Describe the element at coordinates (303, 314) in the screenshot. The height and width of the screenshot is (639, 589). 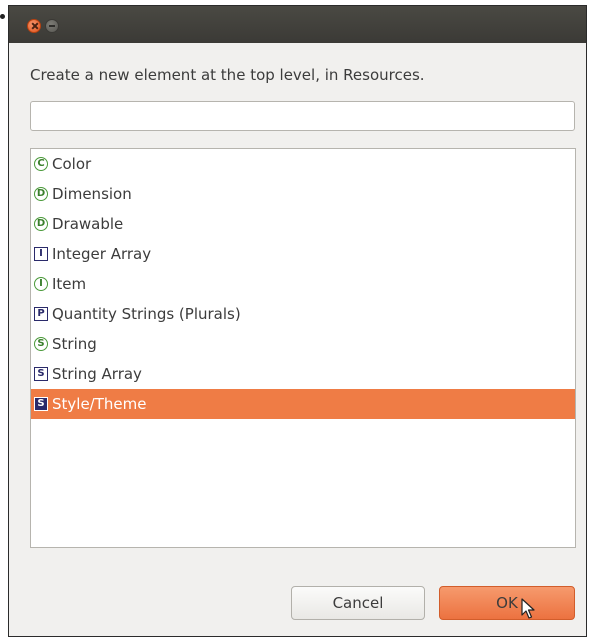
I see `list-item: P Quantity Strings (Plurals)` at that location.